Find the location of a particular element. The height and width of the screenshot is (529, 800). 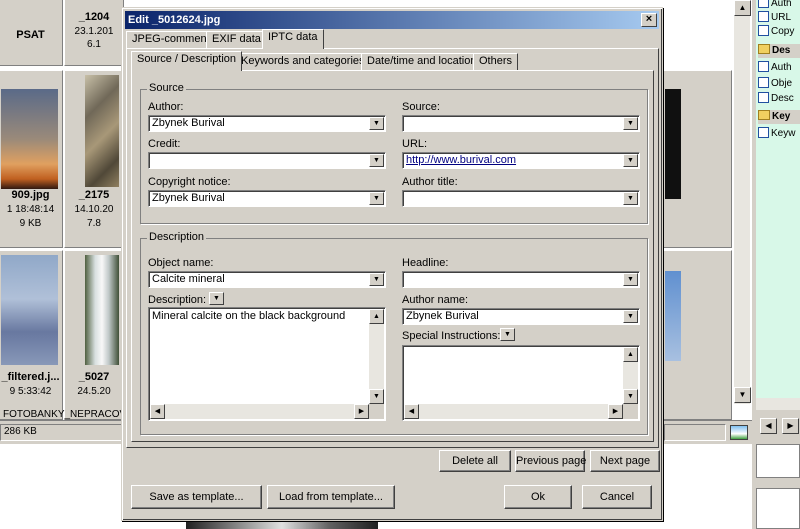

close-icon: × is located at coordinates (649, 20).